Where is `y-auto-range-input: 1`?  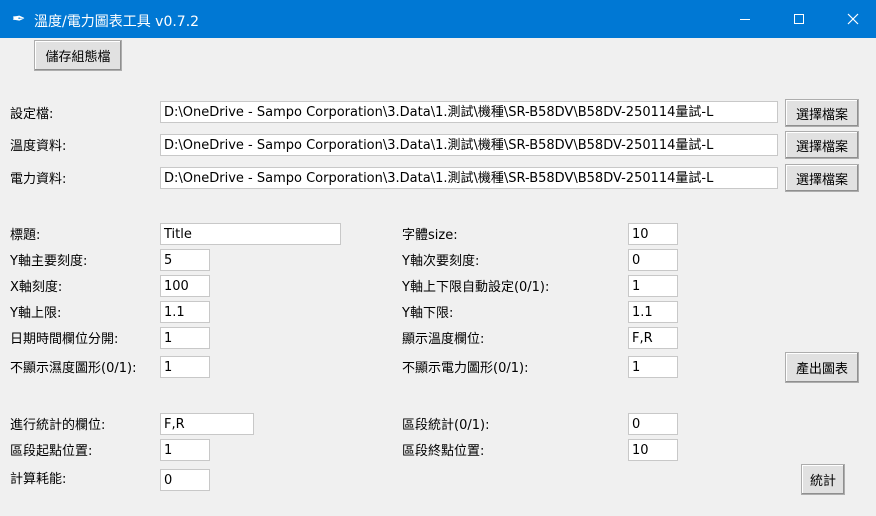 y-auto-range-input: 1 is located at coordinates (653, 286).